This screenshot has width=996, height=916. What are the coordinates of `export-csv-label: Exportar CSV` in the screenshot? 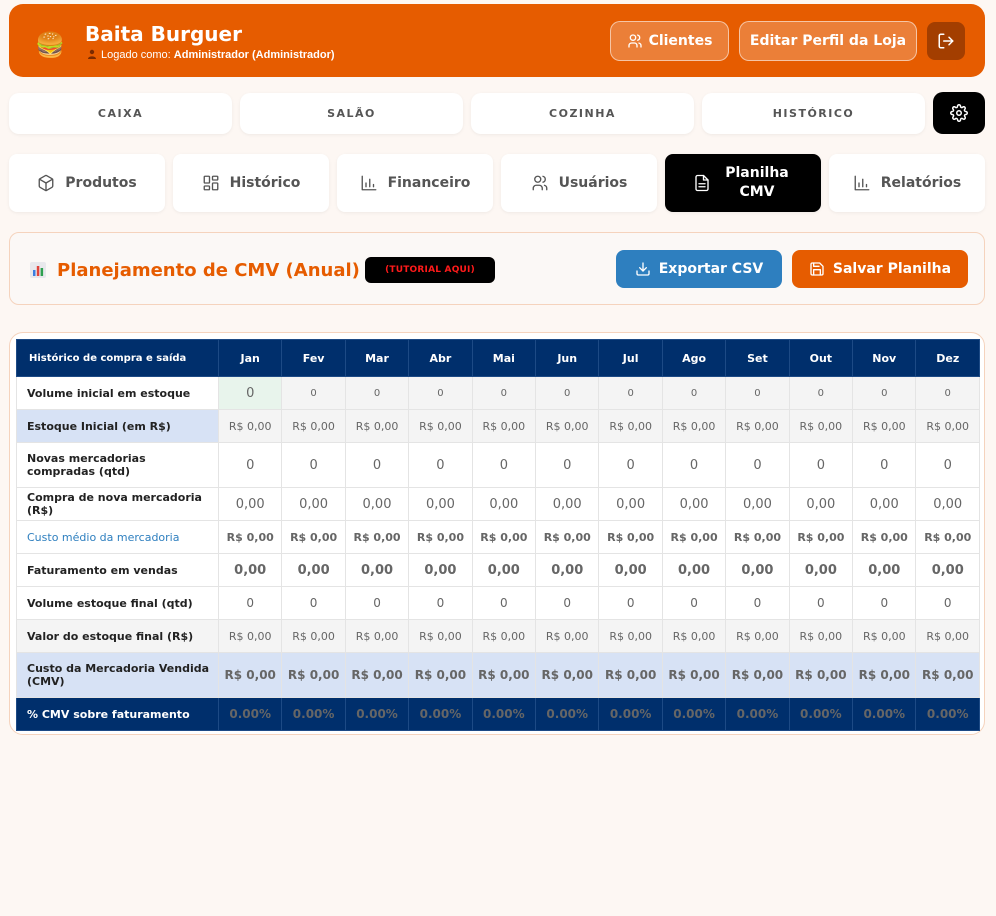 It's located at (711, 269).